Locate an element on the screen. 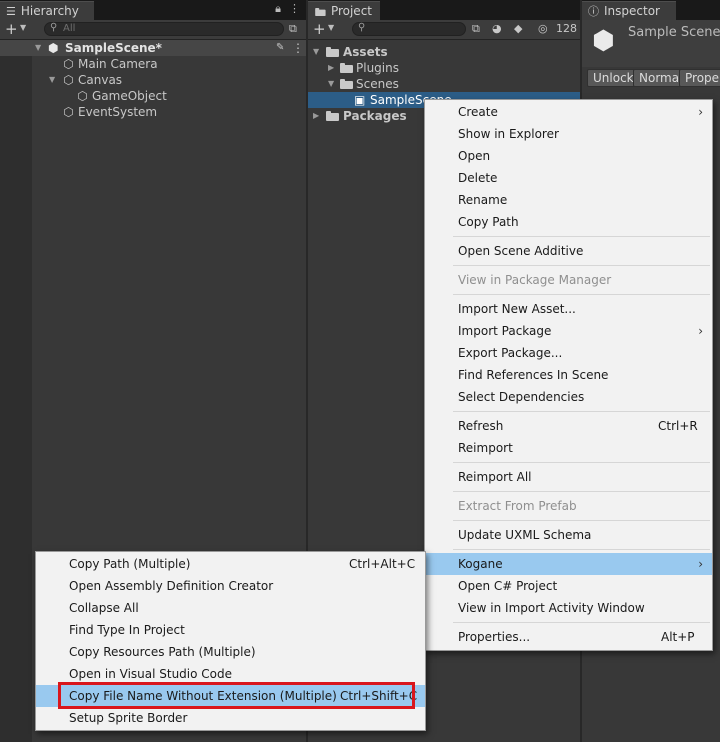 The height and width of the screenshot is (742, 720). menu-item-delete: Delete is located at coordinates (568, 178).